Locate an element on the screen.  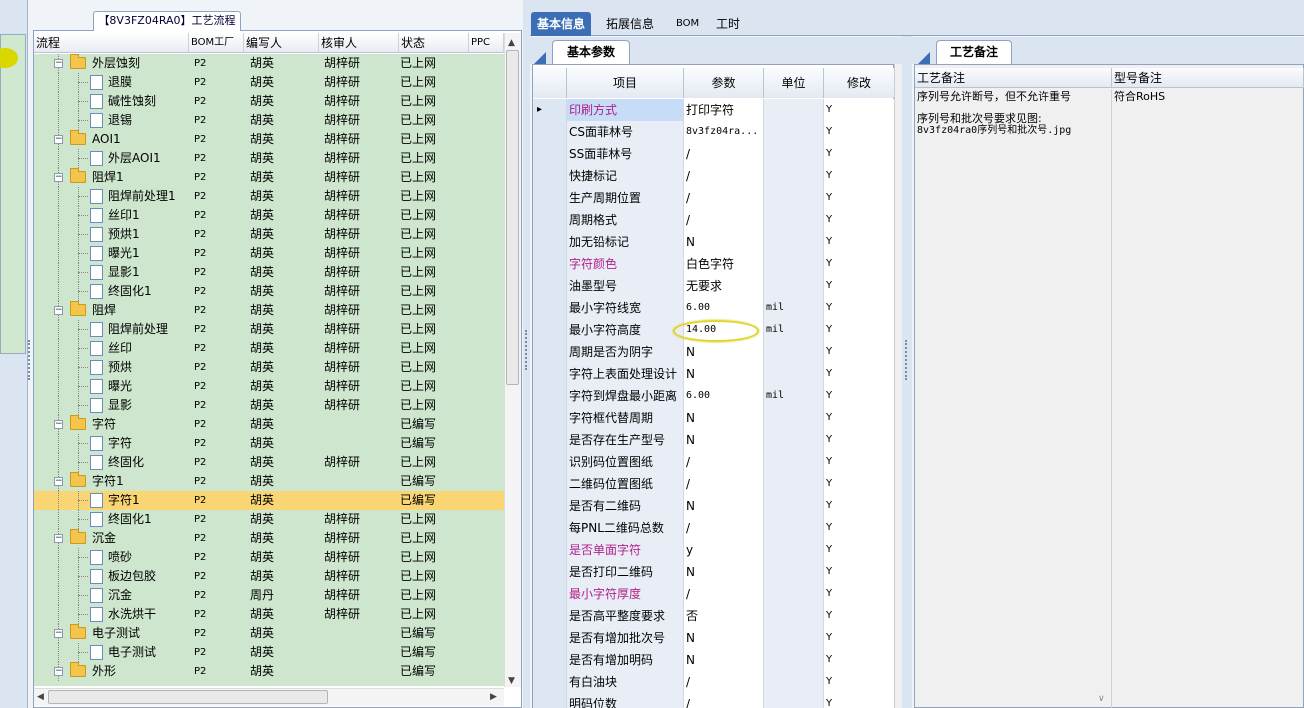
tree-row: − 阻焊 P2 胡英 胡梓研 已上网 is located at coordinates (269, 310).